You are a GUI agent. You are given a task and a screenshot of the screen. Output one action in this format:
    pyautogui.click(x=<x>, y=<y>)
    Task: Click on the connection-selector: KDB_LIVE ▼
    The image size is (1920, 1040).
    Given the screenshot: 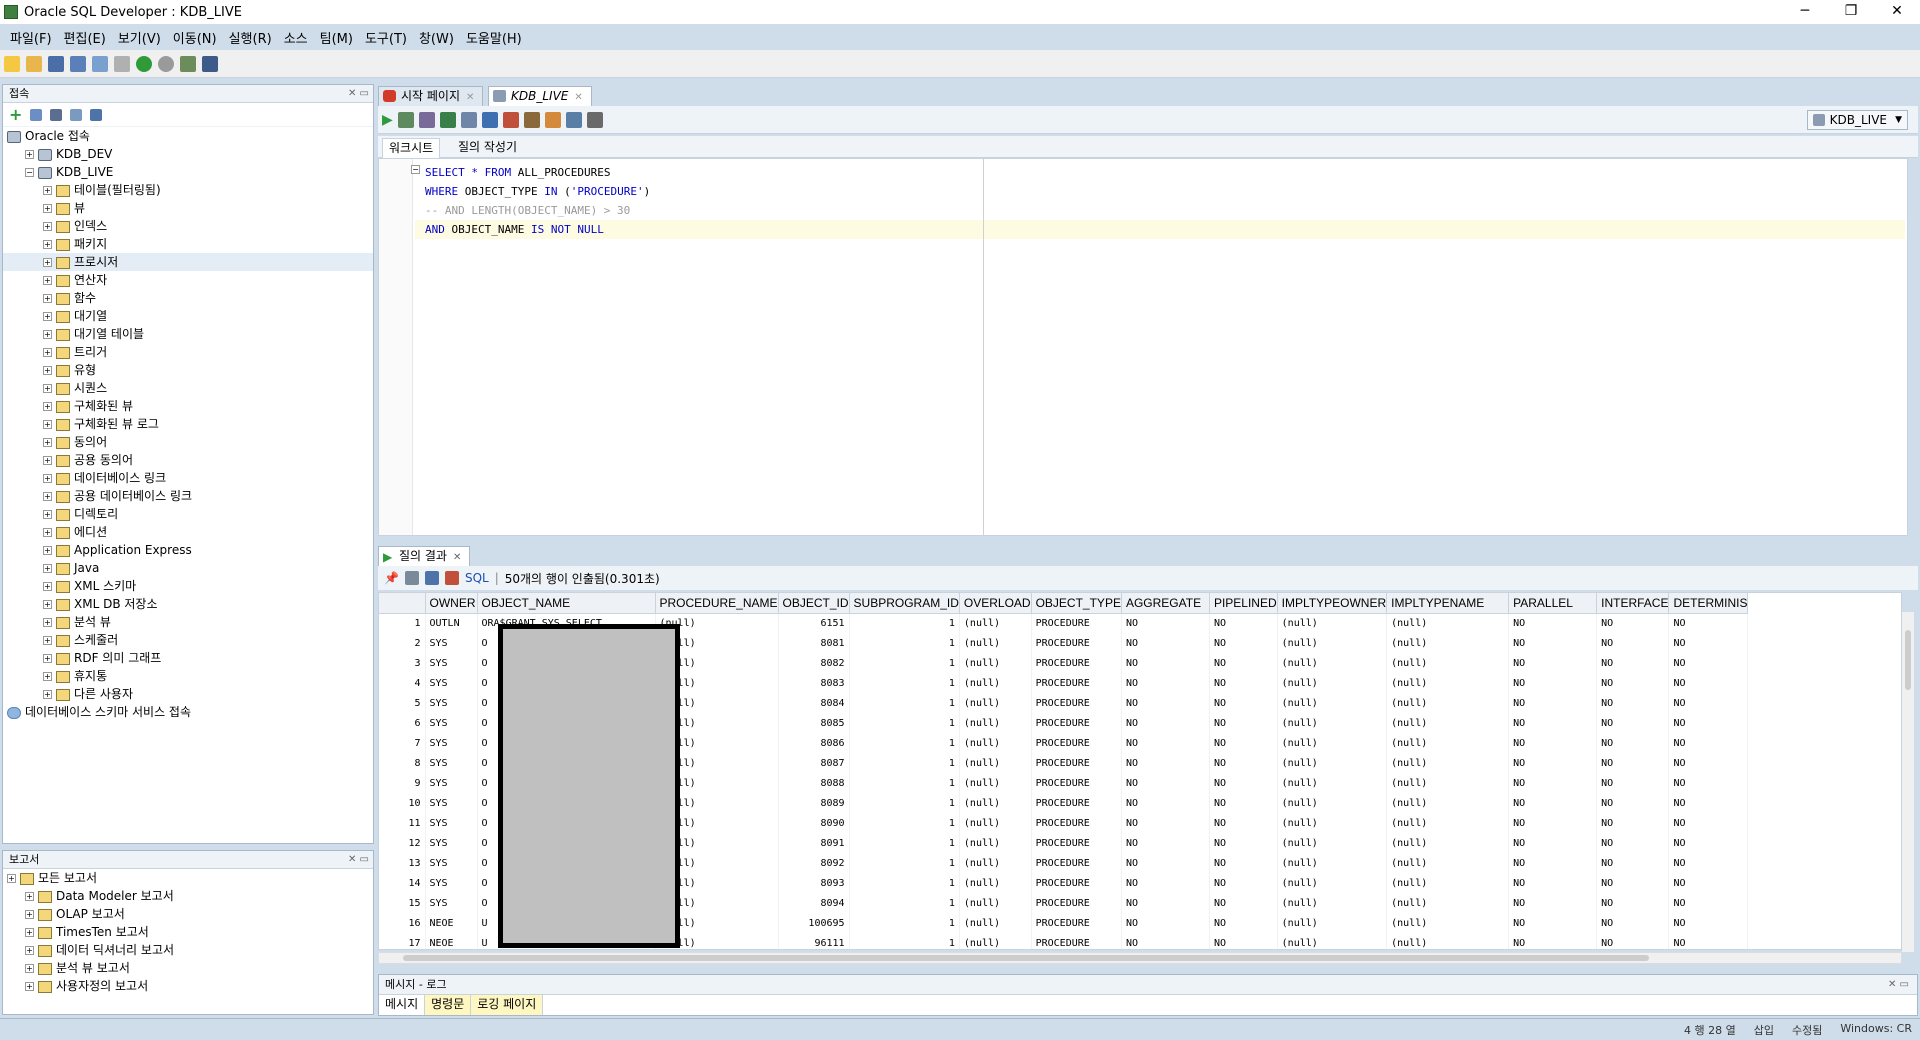 What is the action you would take?
    pyautogui.click(x=1857, y=120)
    